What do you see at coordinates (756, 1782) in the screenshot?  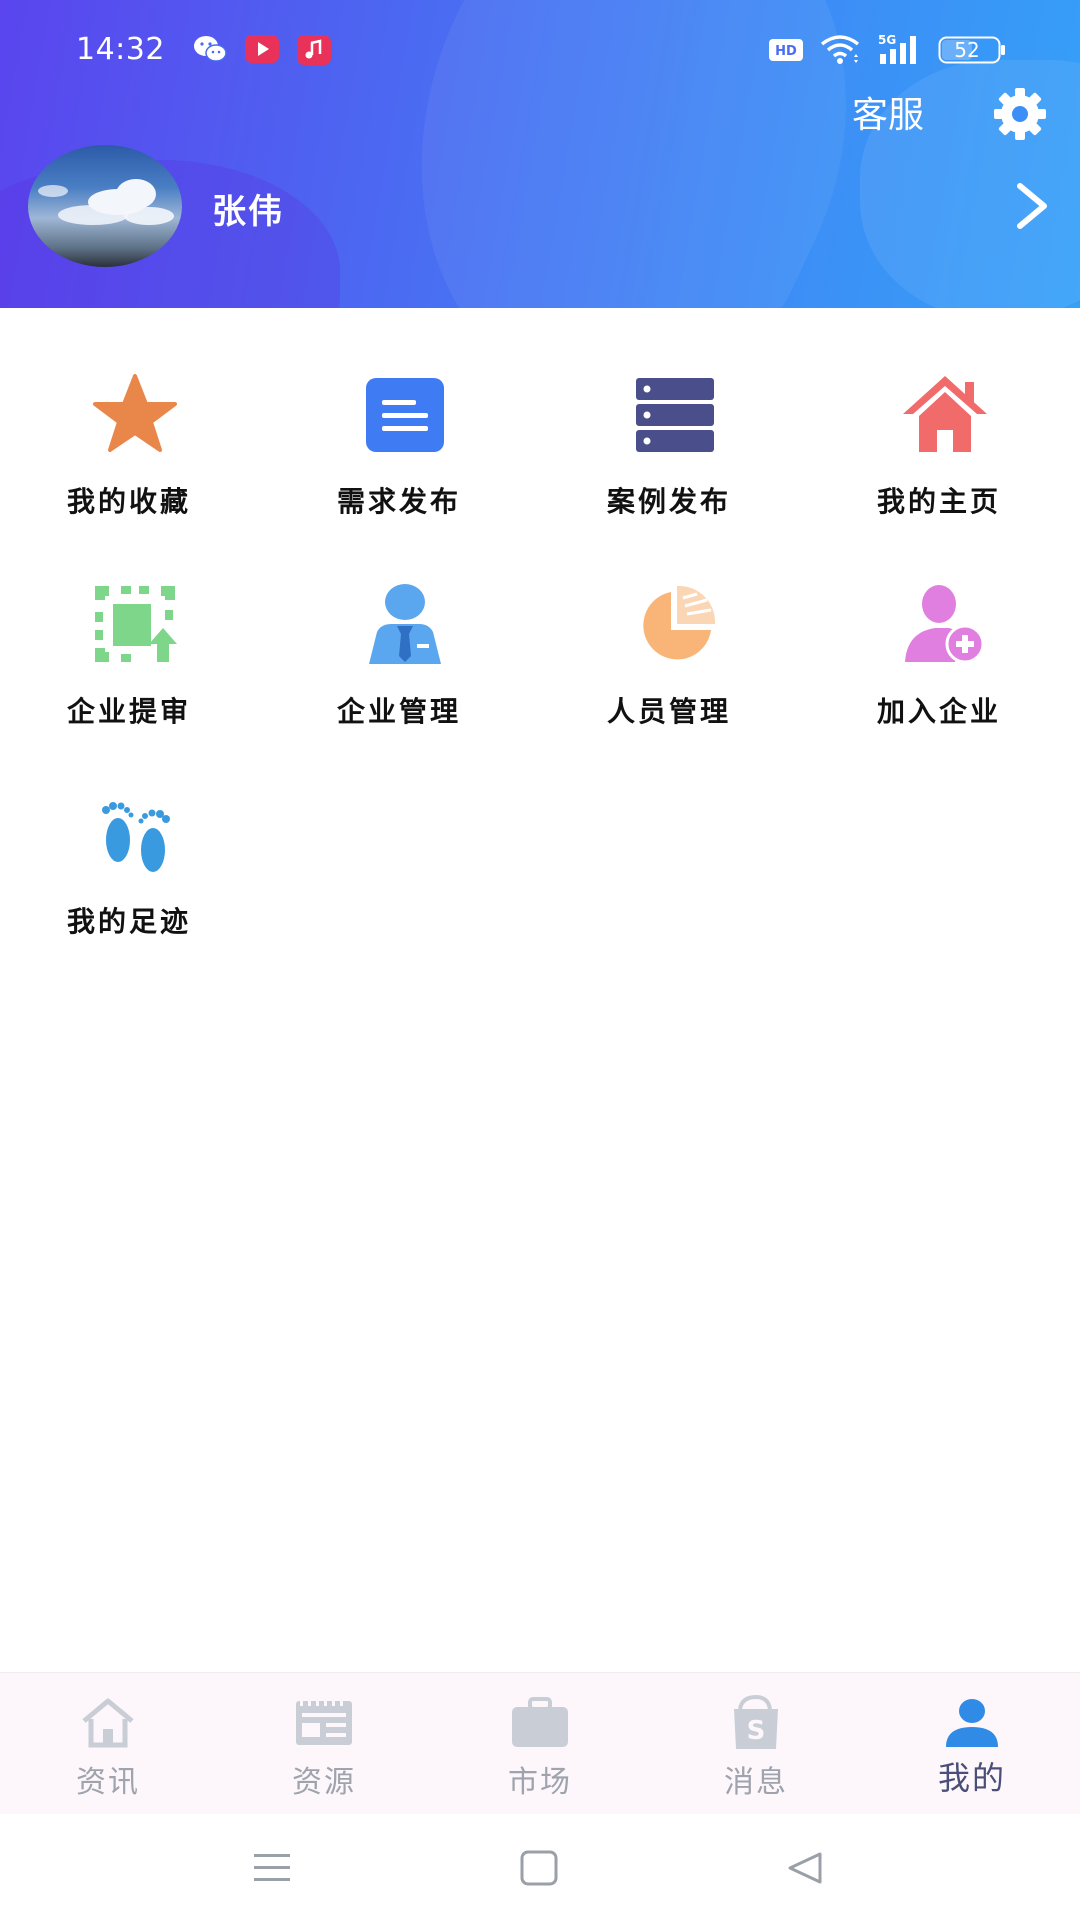 I see `tab-label: 消息` at bounding box center [756, 1782].